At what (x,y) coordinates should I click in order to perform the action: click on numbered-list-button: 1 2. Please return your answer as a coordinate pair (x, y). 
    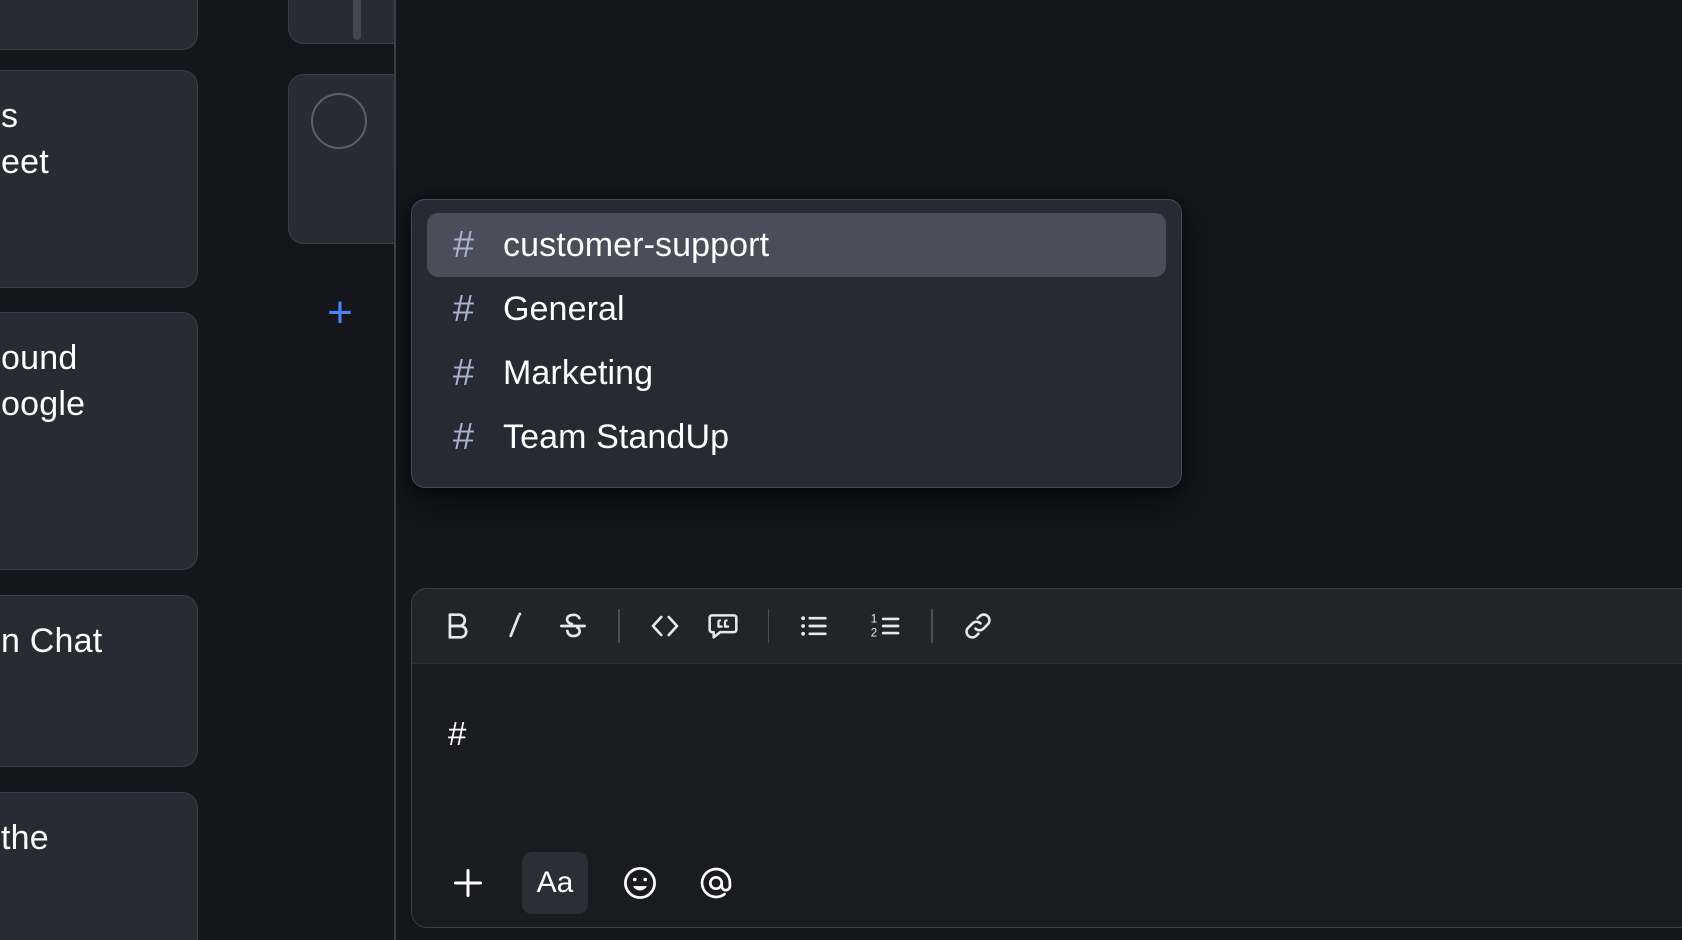
    Looking at the image, I should click on (886, 626).